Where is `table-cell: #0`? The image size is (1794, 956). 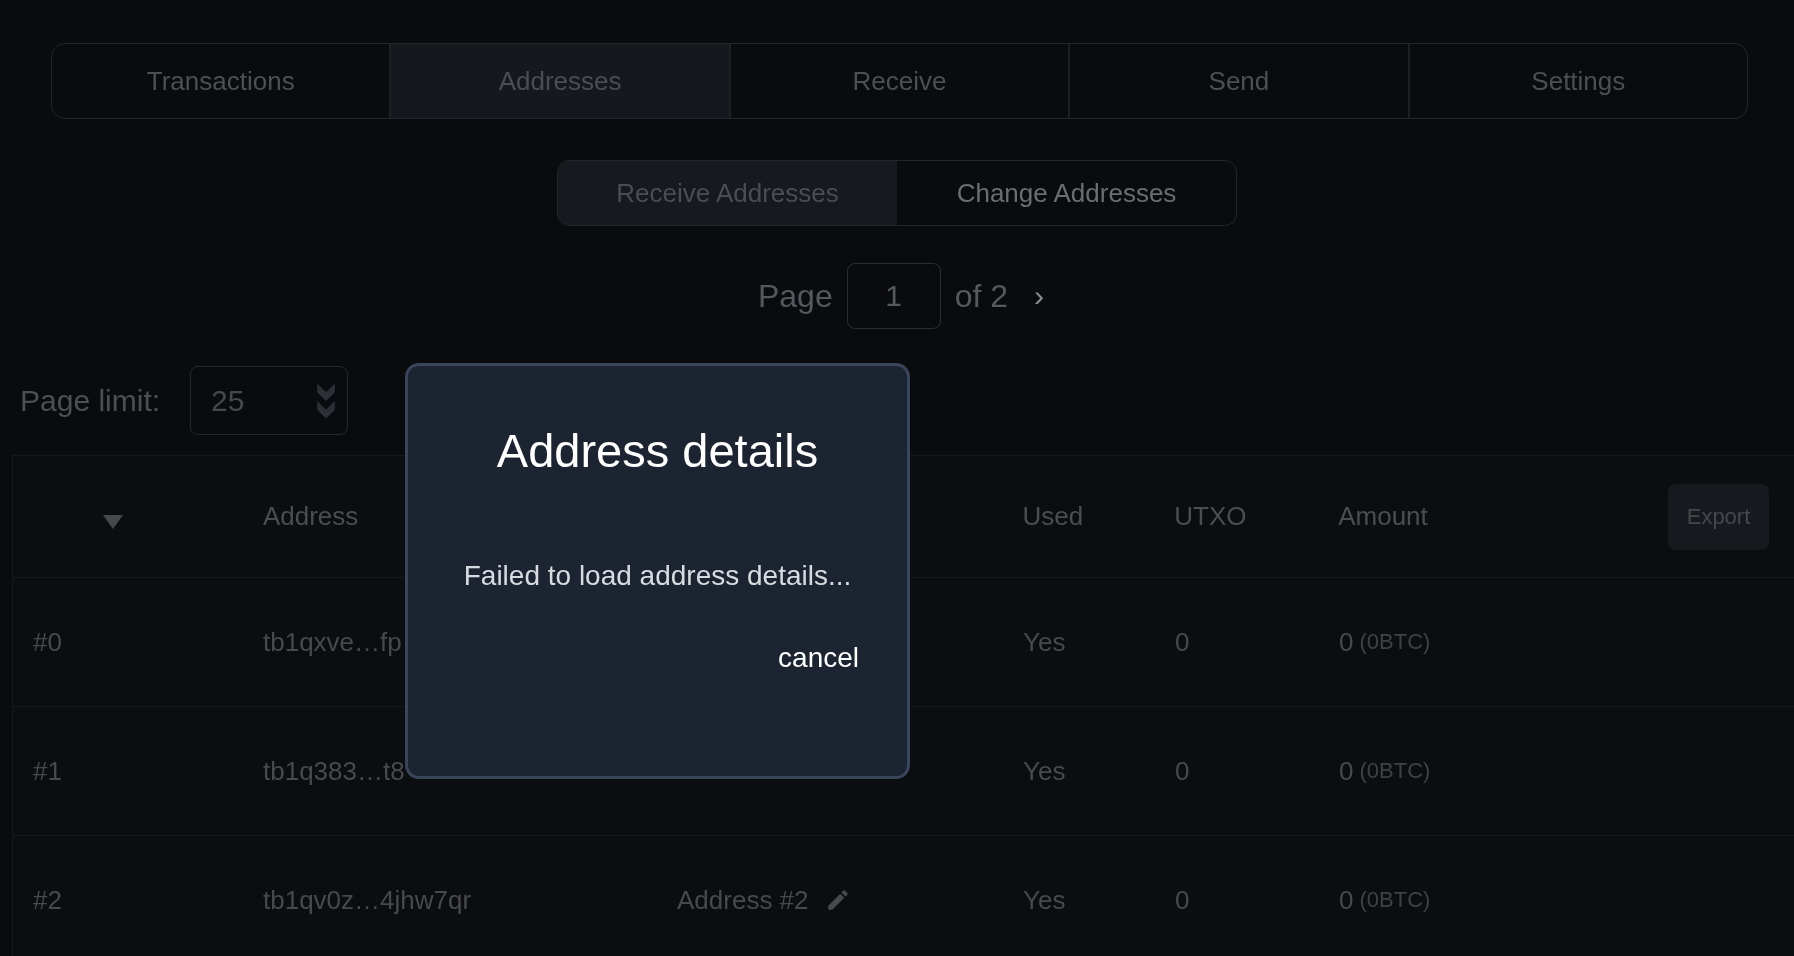 table-cell: #0 is located at coordinates (47, 642).